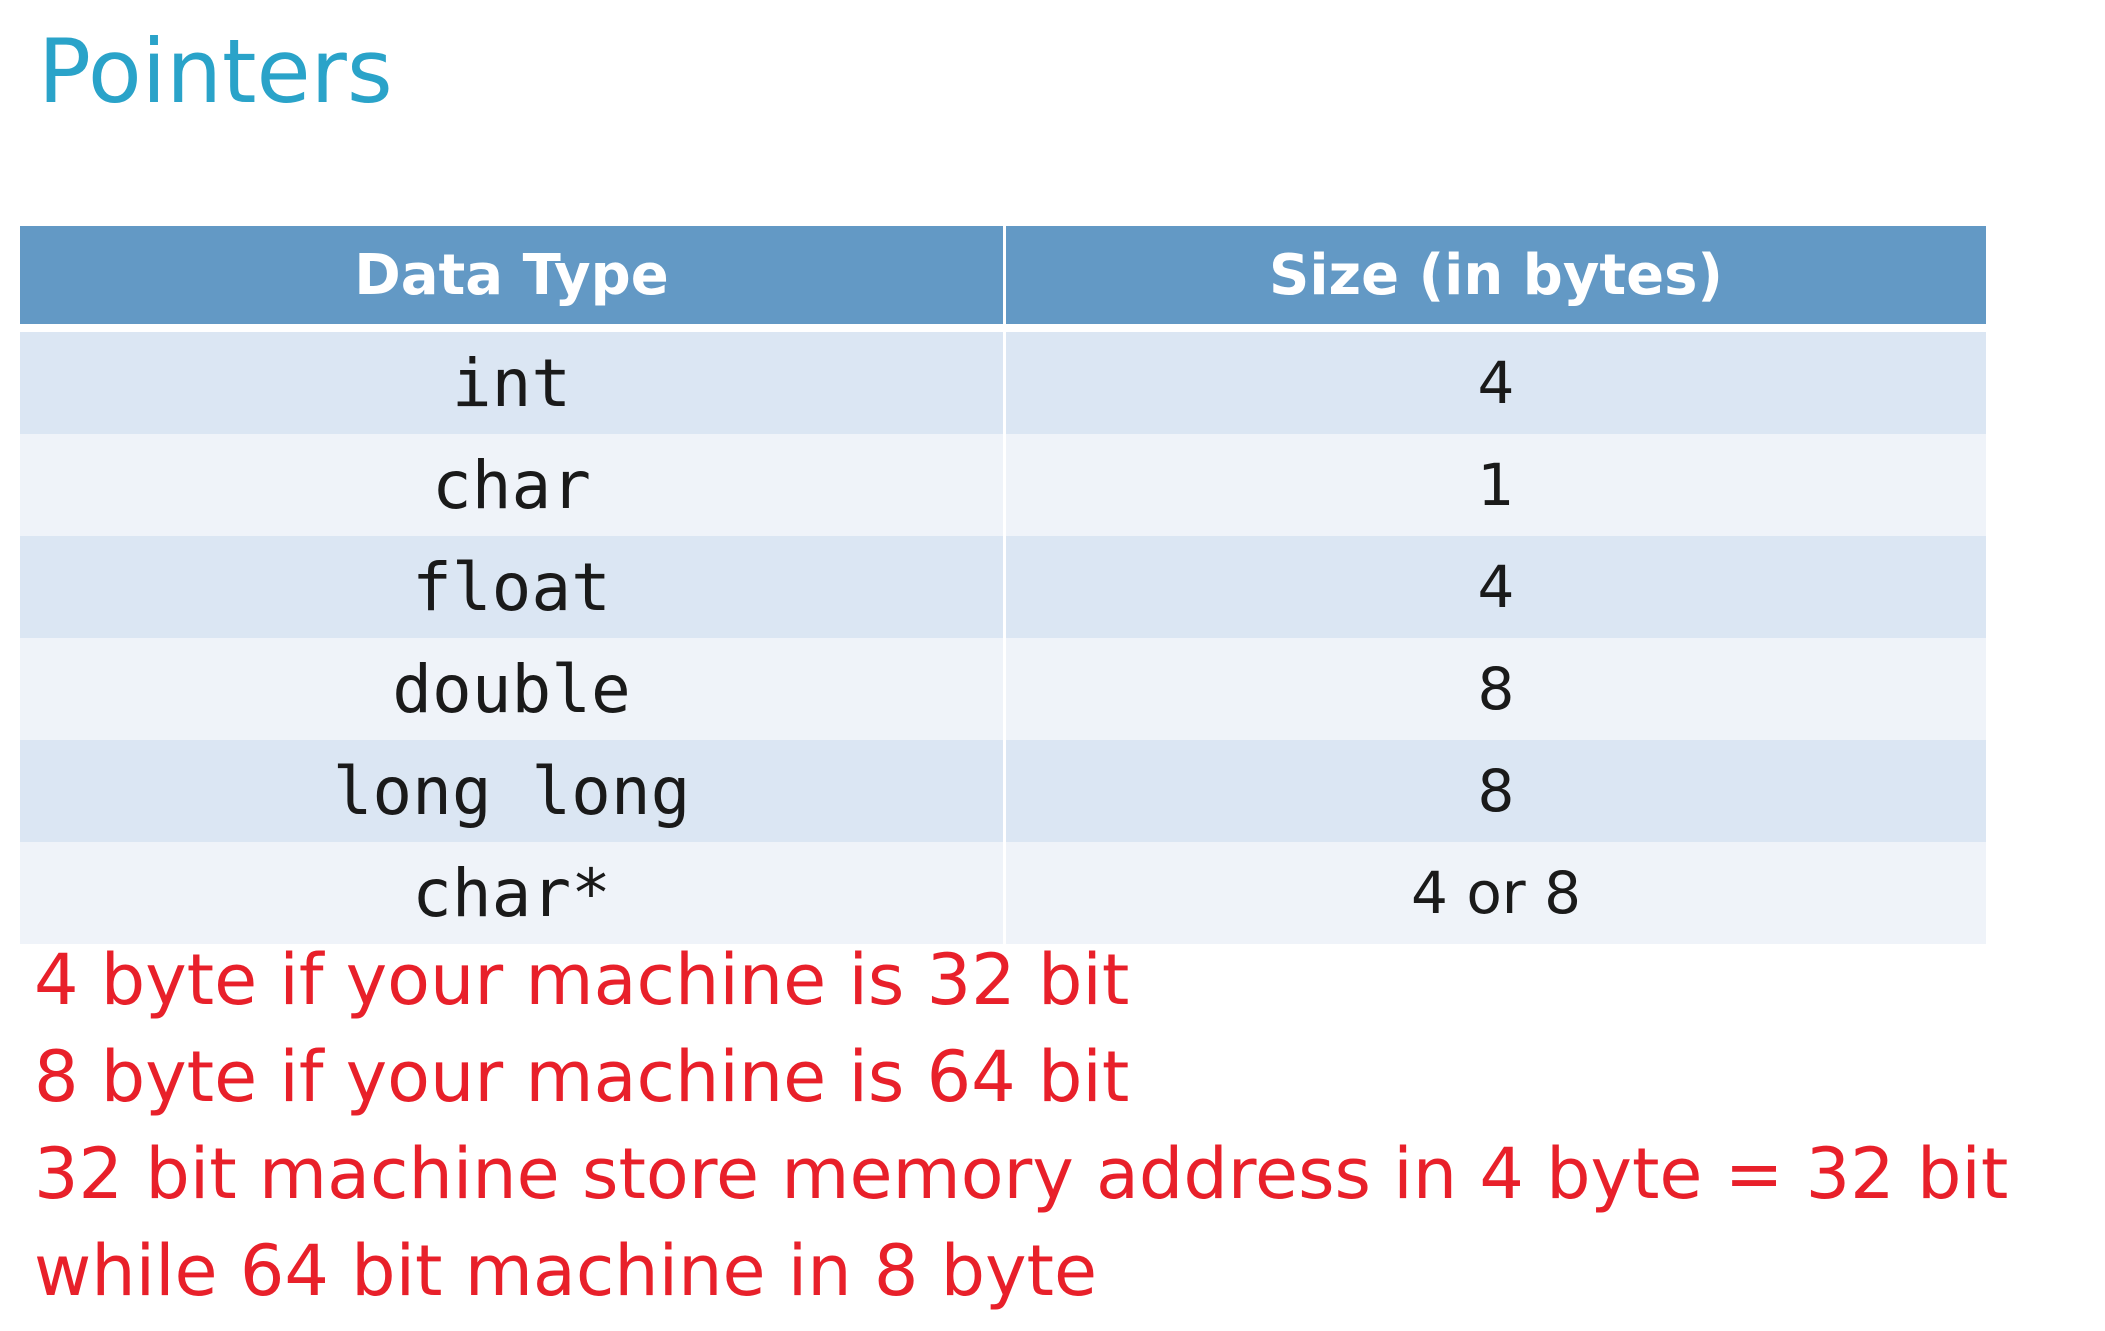 Image resolution: width=2105 pixels, height=1331 pixels. What do you see at coordinates (582, 1077) in the screenshot?
I see `note-line: 8 byte if your machine is 64 bit` at bounding box center [582, 1077].